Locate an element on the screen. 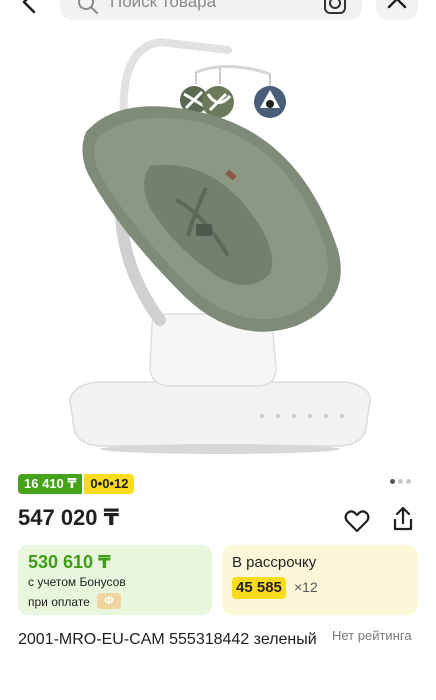 This screenshot has height=700, width=436. bonus-payment-caption: при оплате is located at coordinates (59, 602).